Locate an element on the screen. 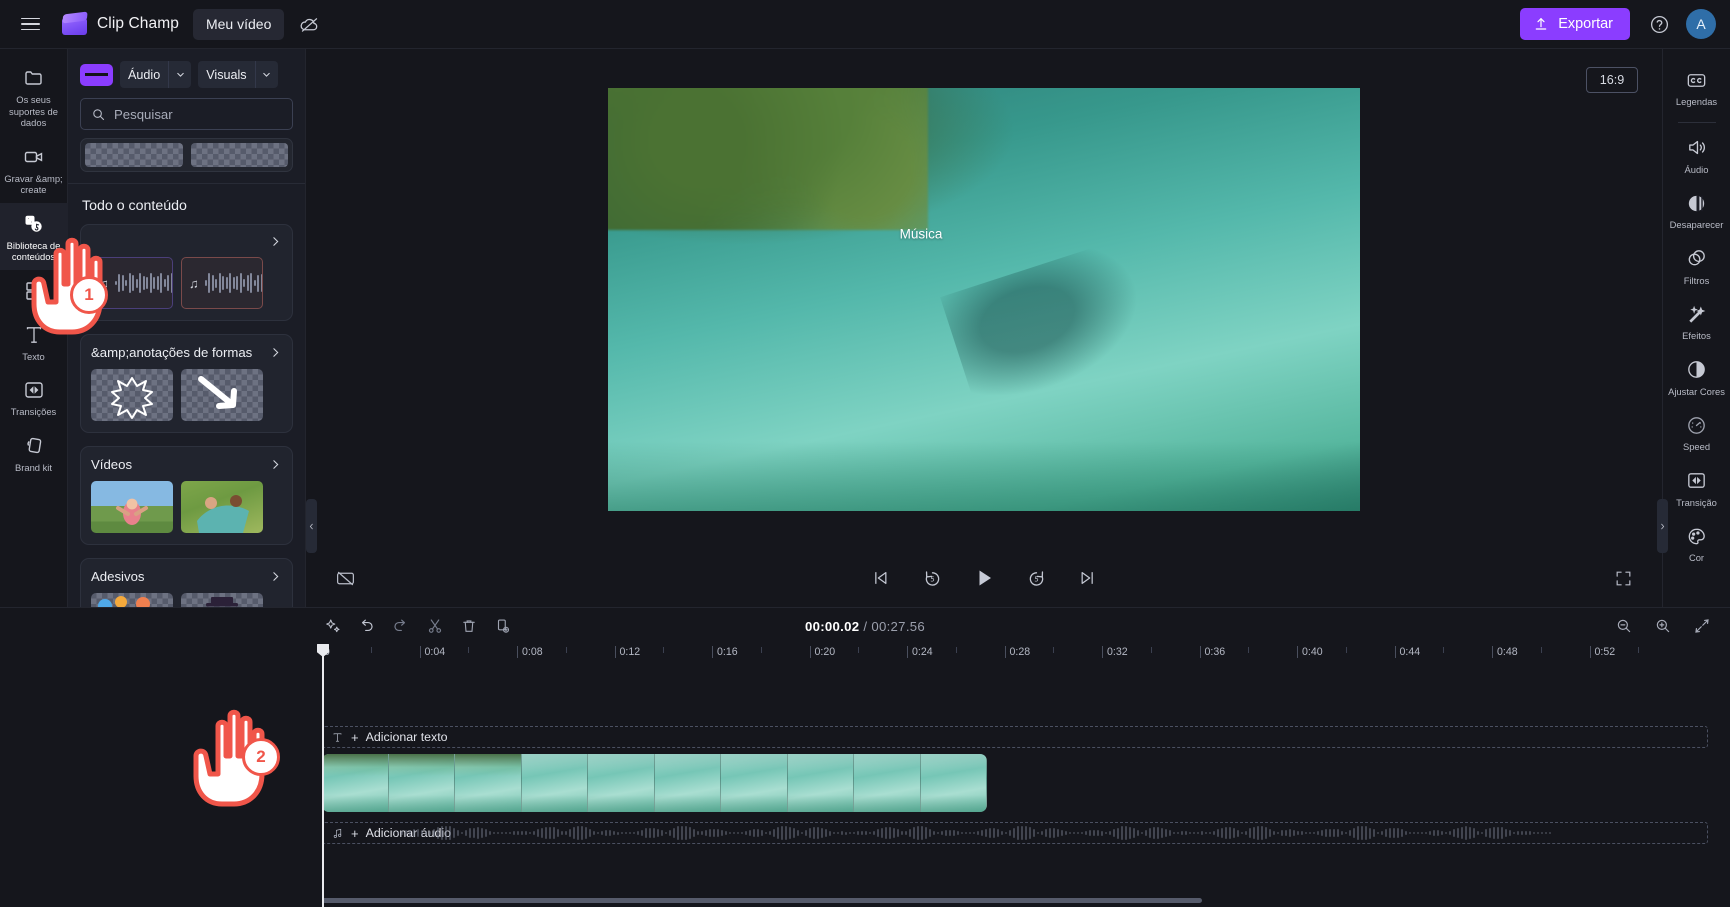 The width and height of the screenshot is (1730, 907). tool-fade: Desaparecer is located at coordinates (1696, 210).